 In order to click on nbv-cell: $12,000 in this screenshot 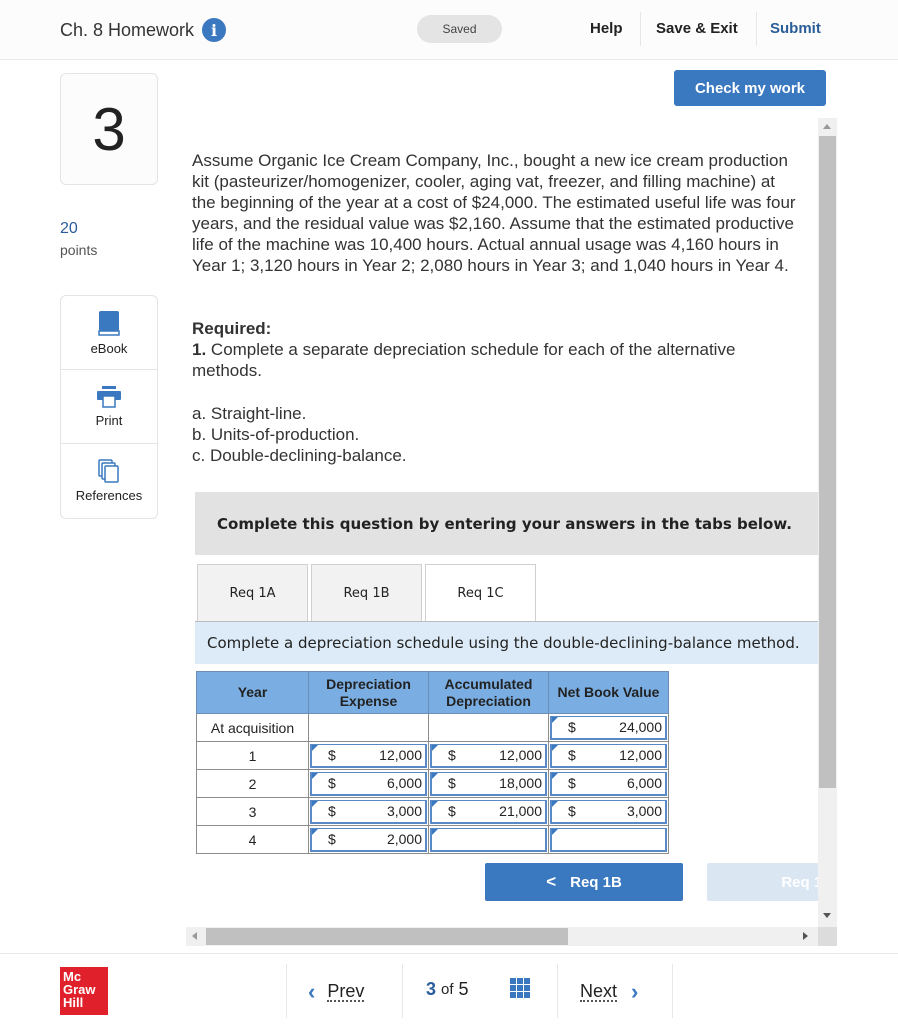, I will do `click(608, 755)`.